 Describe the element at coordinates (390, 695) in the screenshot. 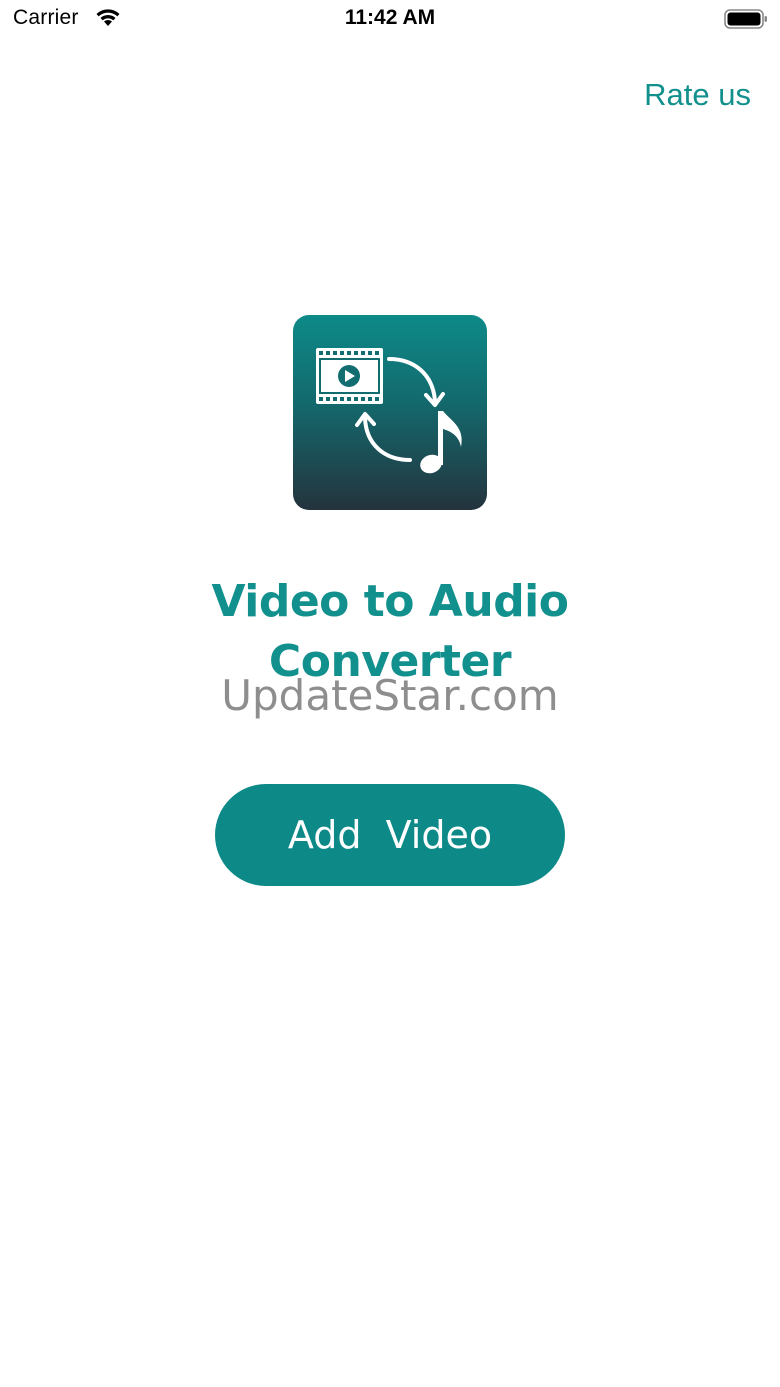

I see `watermark-text: UpdateStar.com` at that location.